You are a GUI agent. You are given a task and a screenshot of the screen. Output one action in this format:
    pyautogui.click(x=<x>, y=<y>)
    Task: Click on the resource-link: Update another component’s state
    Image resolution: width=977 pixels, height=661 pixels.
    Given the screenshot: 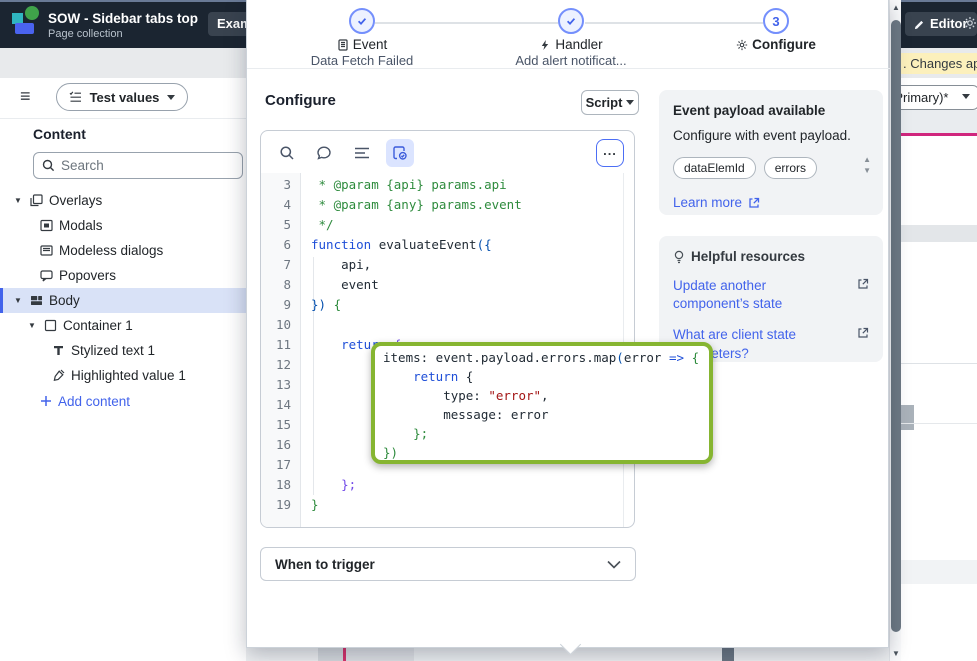 What is the action you would take?
    pyautogui.click(x=771, y=295)
    